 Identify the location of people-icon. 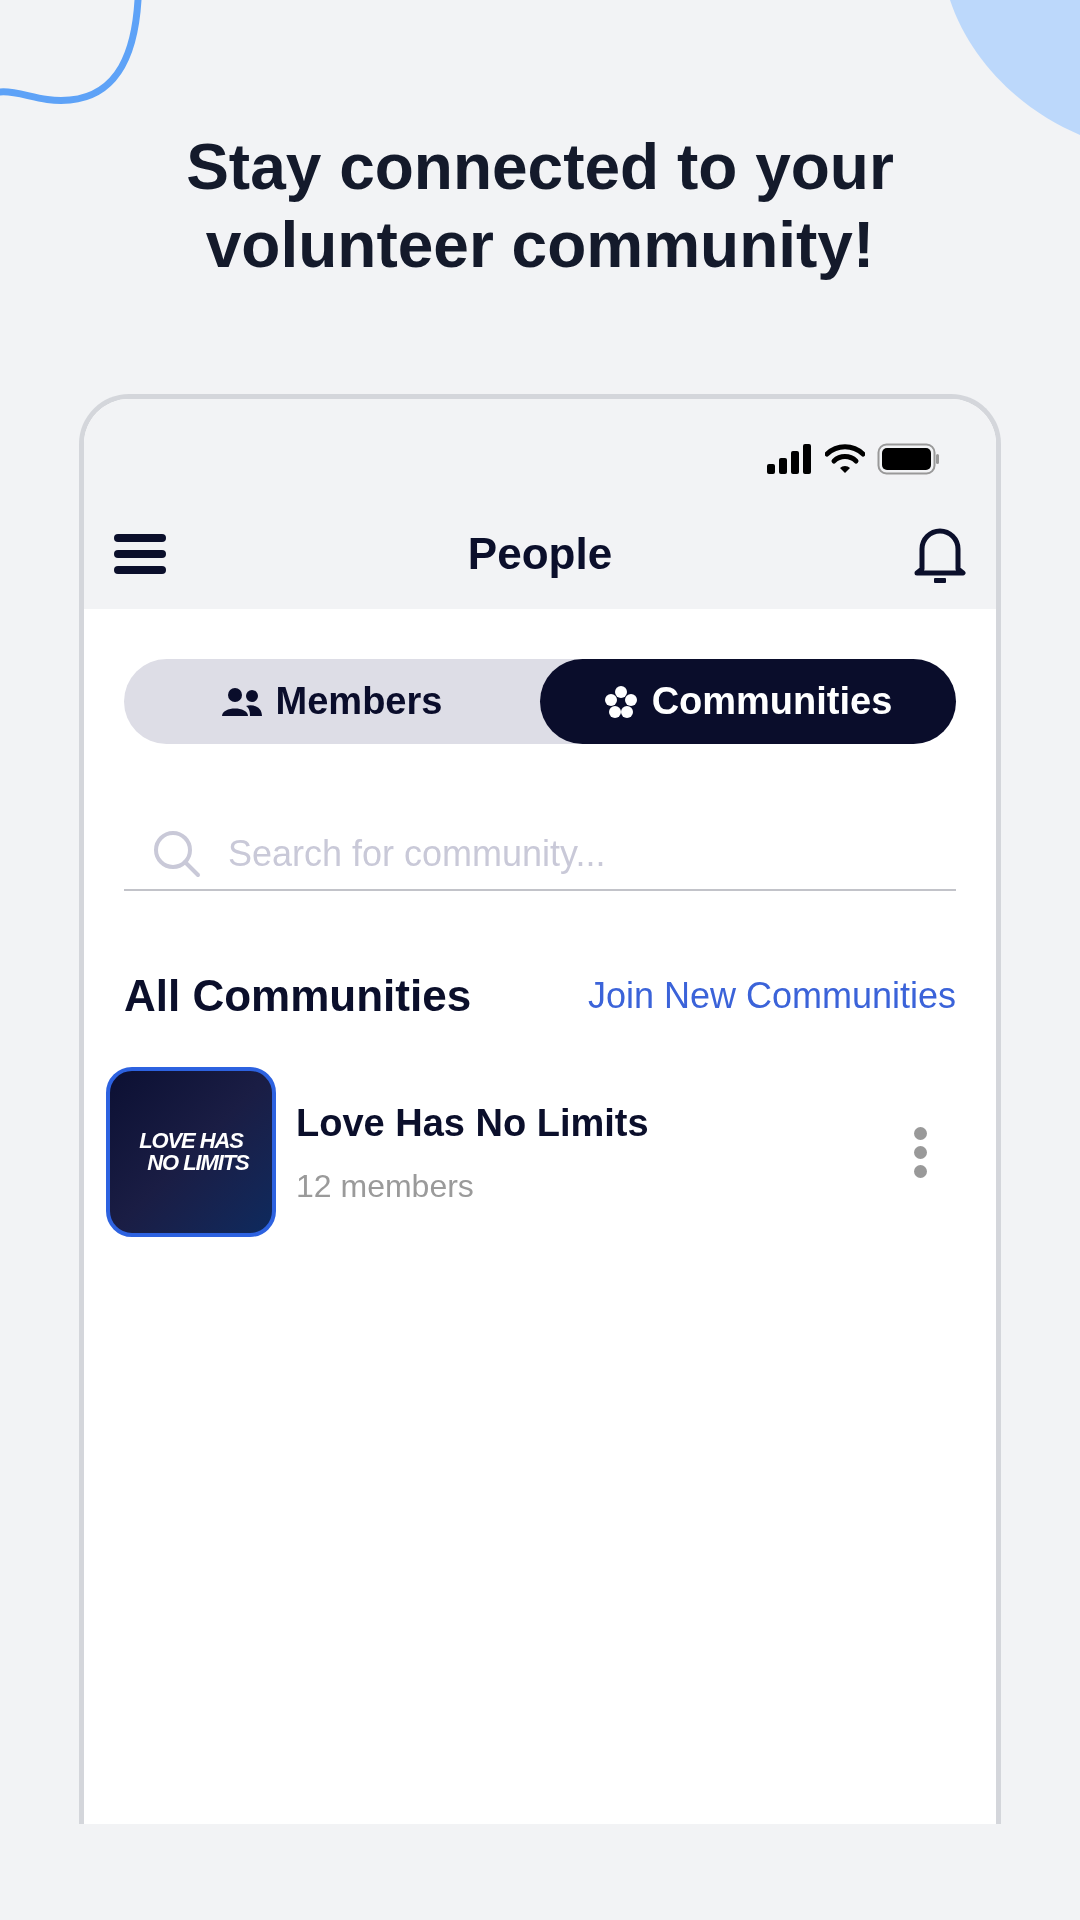
(241, 701).